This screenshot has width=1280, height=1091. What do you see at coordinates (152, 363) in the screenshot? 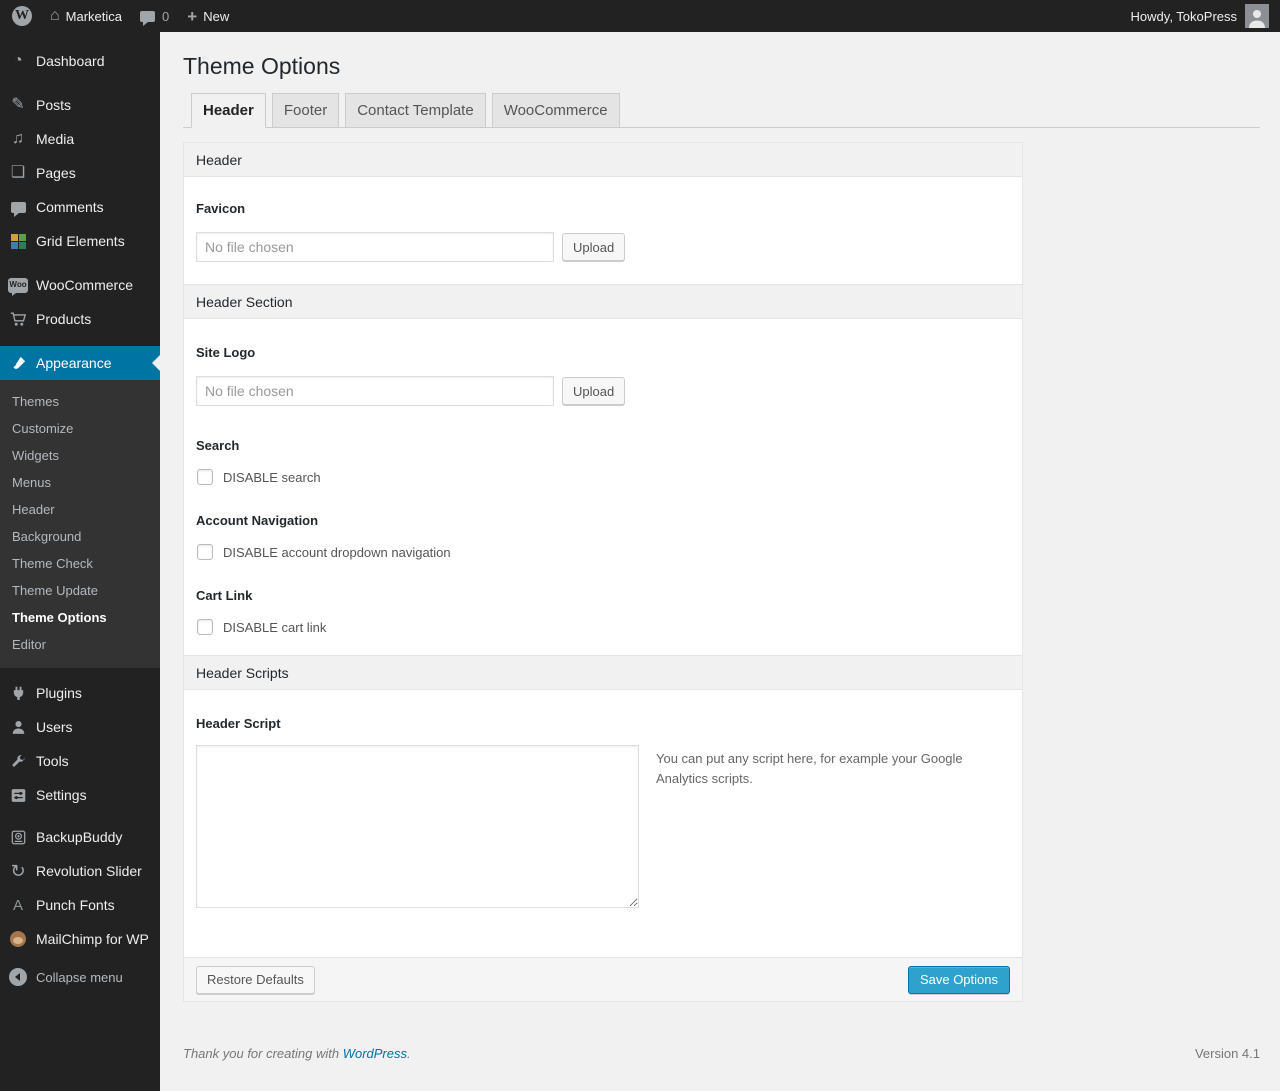
I see `current-menu-arrow` at bounding box center [152, 363].